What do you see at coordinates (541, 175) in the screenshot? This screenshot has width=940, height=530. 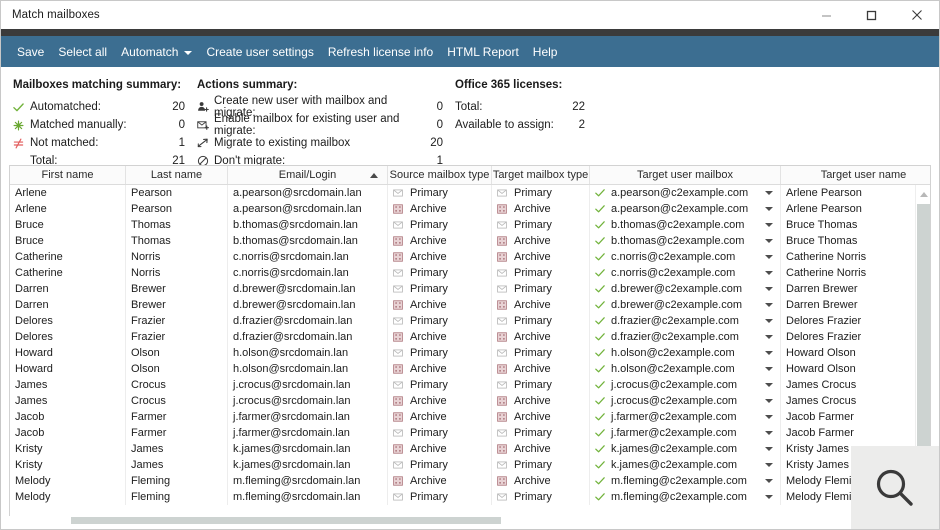 I see `column-header-target-mailbox-type: Target mailbox type` at bounding box center [541, 175].